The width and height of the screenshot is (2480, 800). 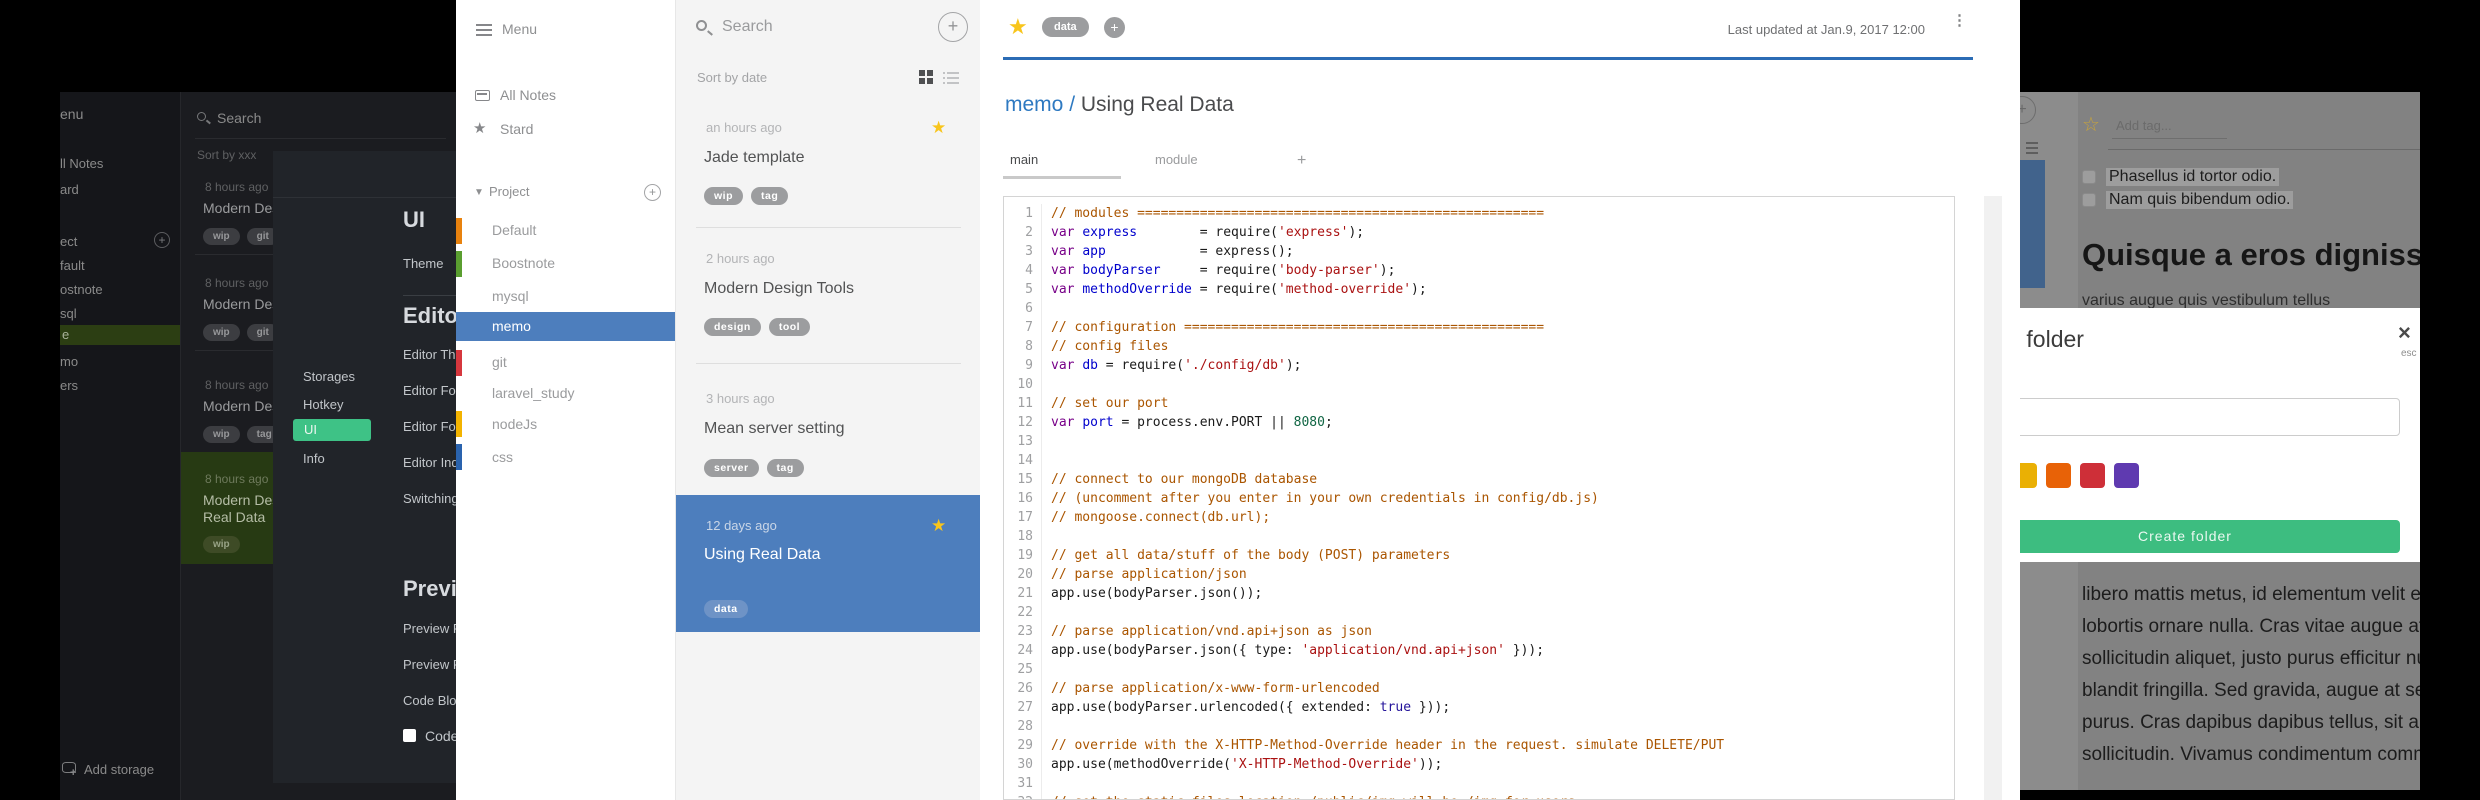 What do you see at coordinates (1993, 498) in the screenshot?
I see `editor-scrollbar` at bounding box center [1993, 498].